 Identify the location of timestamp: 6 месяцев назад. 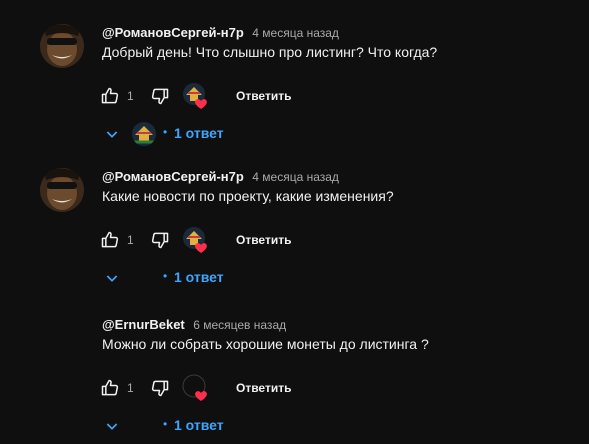
(239, 325).